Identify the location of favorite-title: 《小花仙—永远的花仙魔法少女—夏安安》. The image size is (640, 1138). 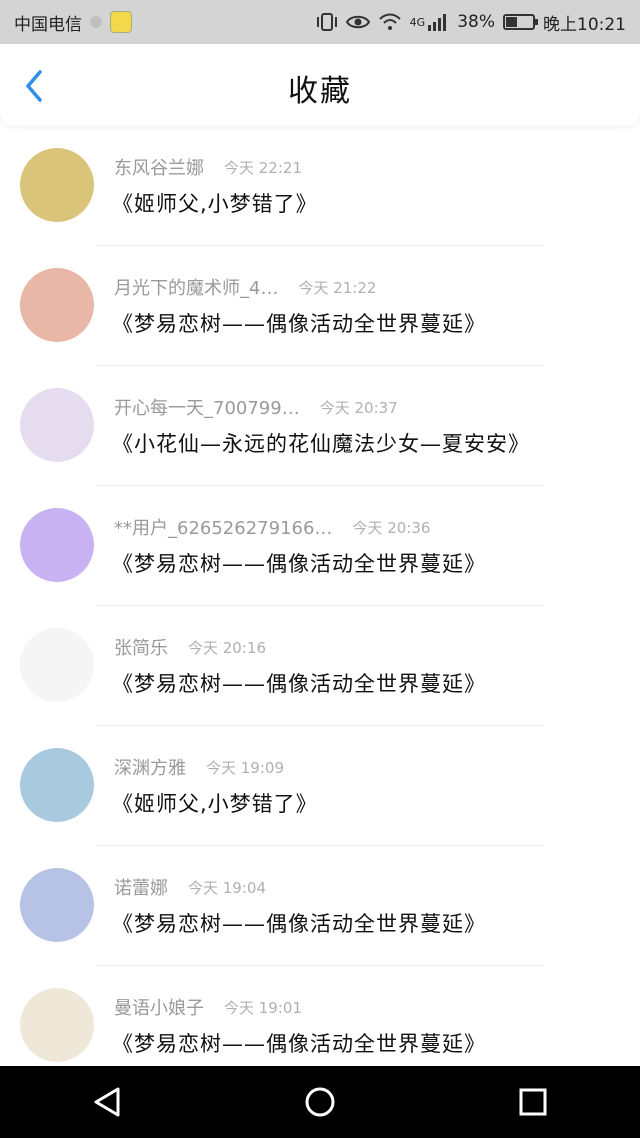
(321, 443).